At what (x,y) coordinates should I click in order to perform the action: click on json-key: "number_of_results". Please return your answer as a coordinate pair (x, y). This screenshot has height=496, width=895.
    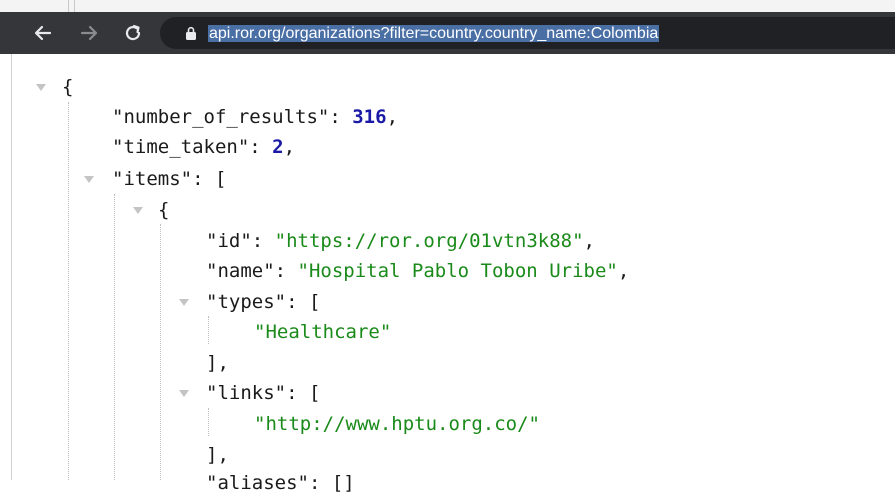
    Looking at the image, I should click on (221, 117).